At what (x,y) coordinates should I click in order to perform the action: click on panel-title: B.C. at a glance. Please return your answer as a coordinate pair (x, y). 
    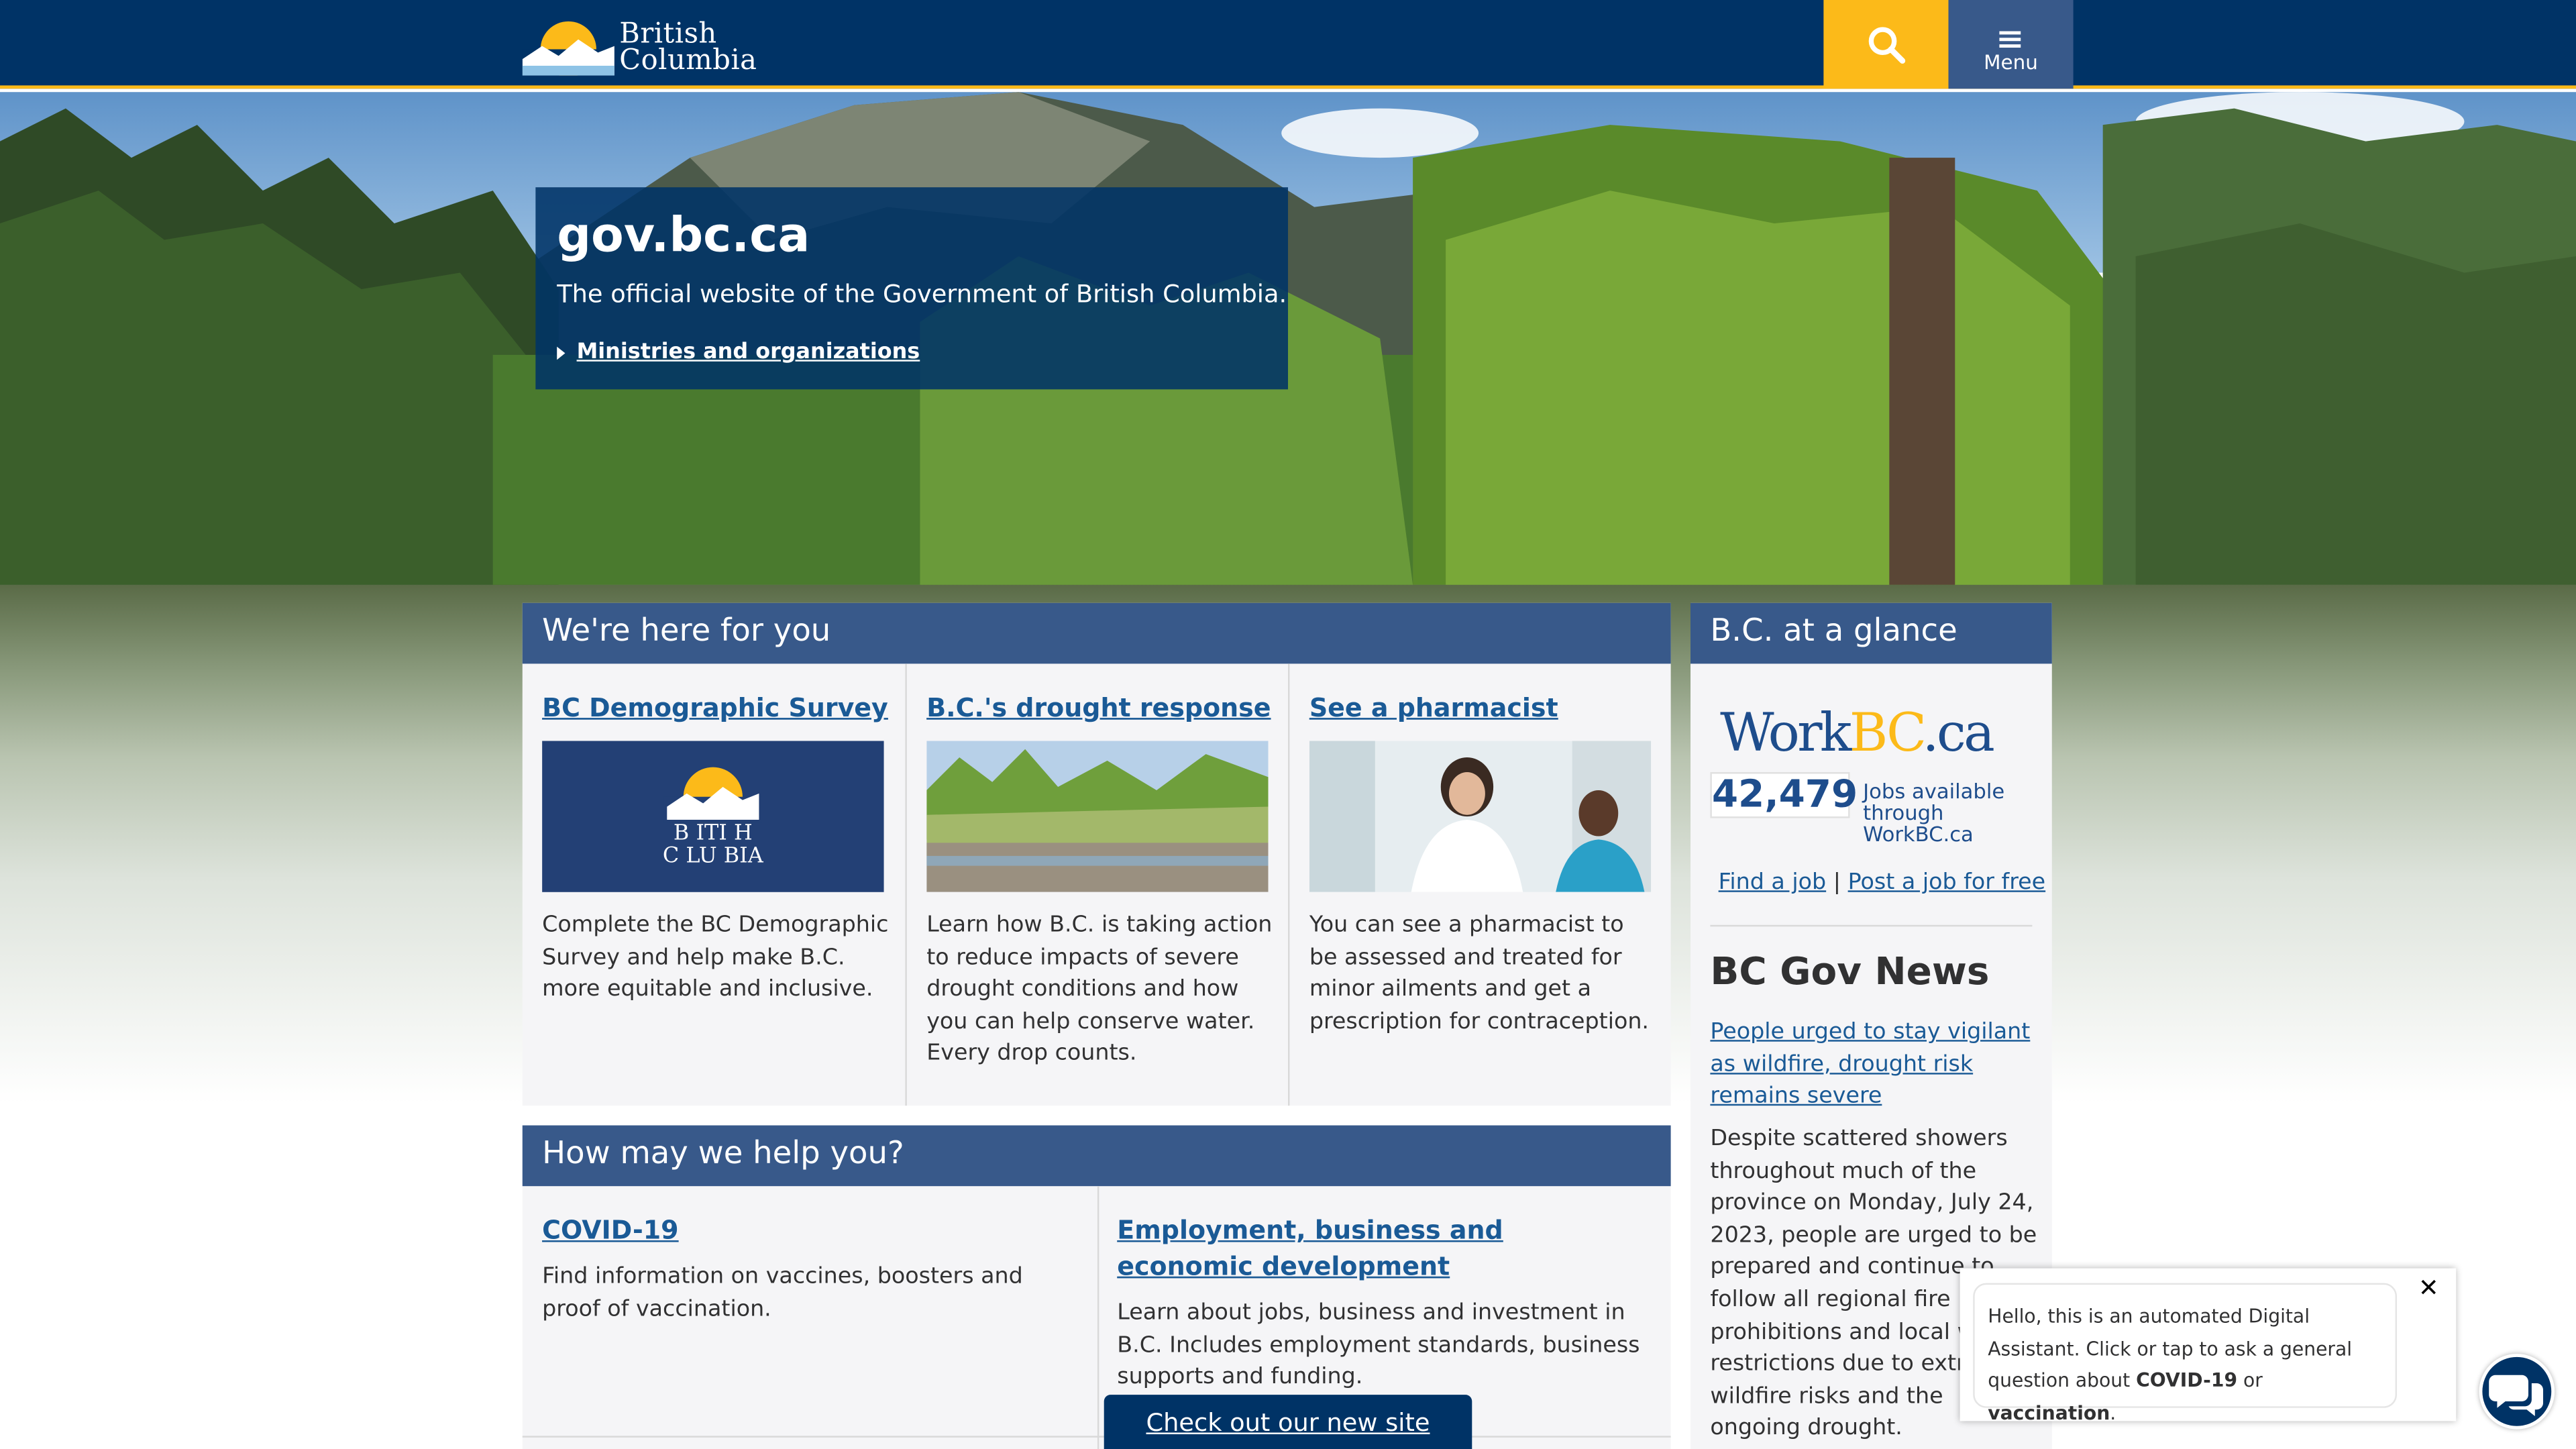
    Looking at the image, I should click on (1871, 633).